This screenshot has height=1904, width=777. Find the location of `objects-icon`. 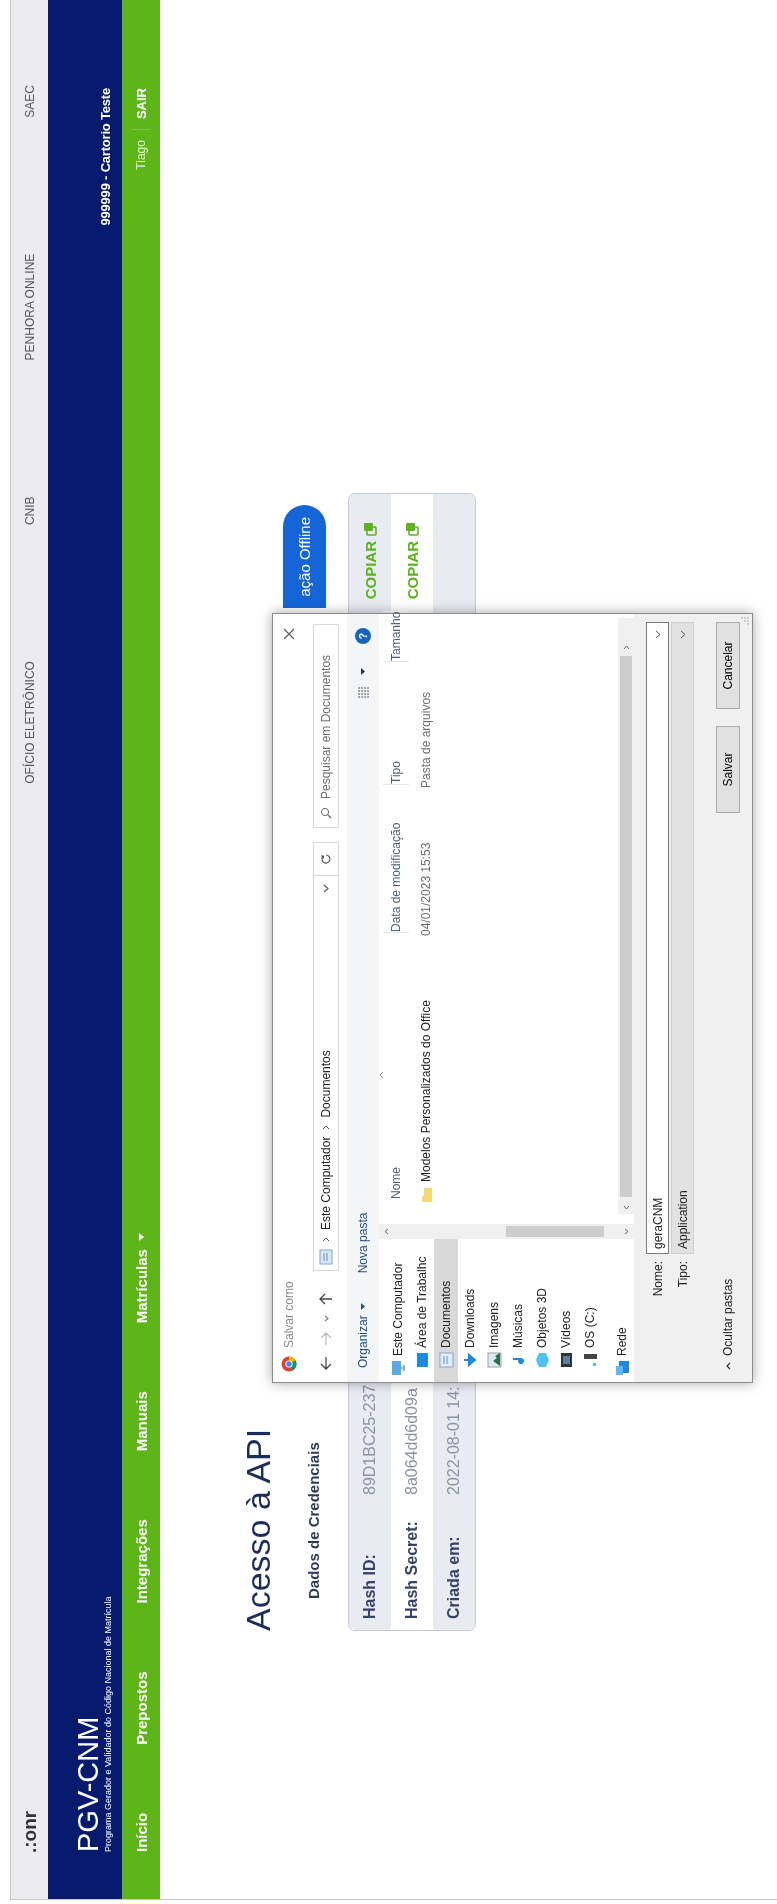

objects-icon is located at coordinates (542, 1360).